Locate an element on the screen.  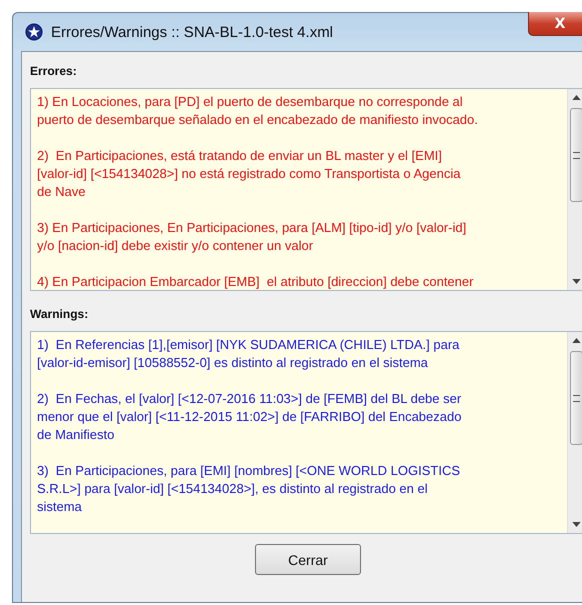
message-text: 4) En Participacion Embarcador [EMB] el atributo [direccion] debe contener is located at coordinates (255, 281).